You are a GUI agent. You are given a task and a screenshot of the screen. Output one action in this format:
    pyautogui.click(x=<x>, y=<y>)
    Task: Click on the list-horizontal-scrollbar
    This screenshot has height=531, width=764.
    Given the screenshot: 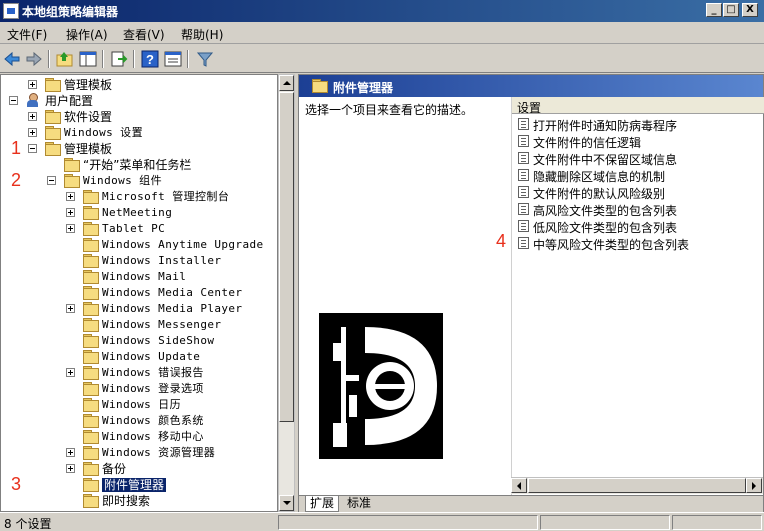 What is the action you would take?
    pyautogui.click(x=637, y=485)
    